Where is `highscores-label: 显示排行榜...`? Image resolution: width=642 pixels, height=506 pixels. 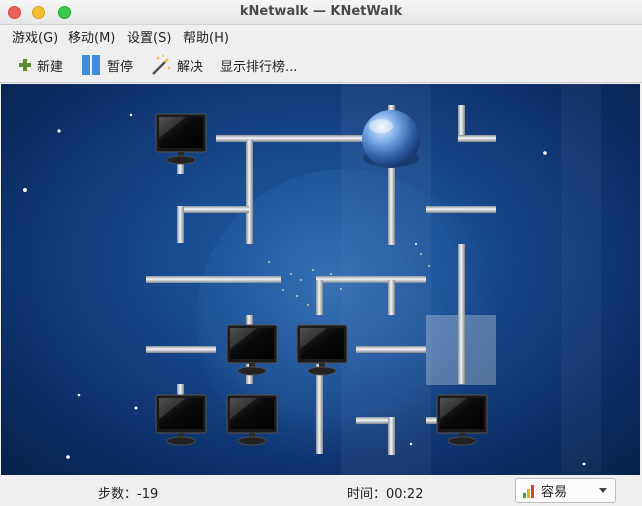 highscores-label: 显示排行榜... is located at coordinates (259, 67).